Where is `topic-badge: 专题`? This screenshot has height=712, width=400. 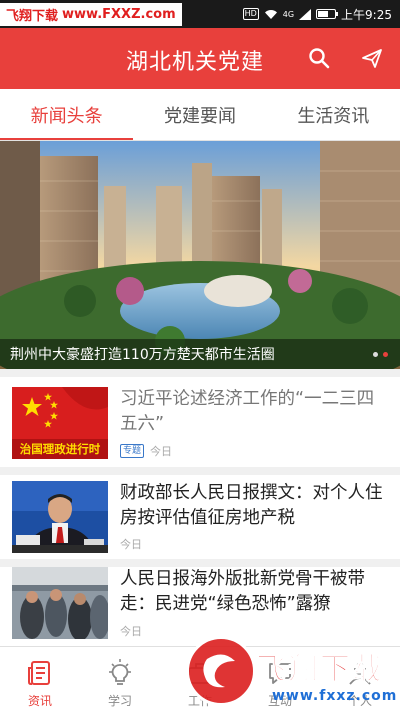 topic-badge: 专题 is located at coordinates (132, 451).